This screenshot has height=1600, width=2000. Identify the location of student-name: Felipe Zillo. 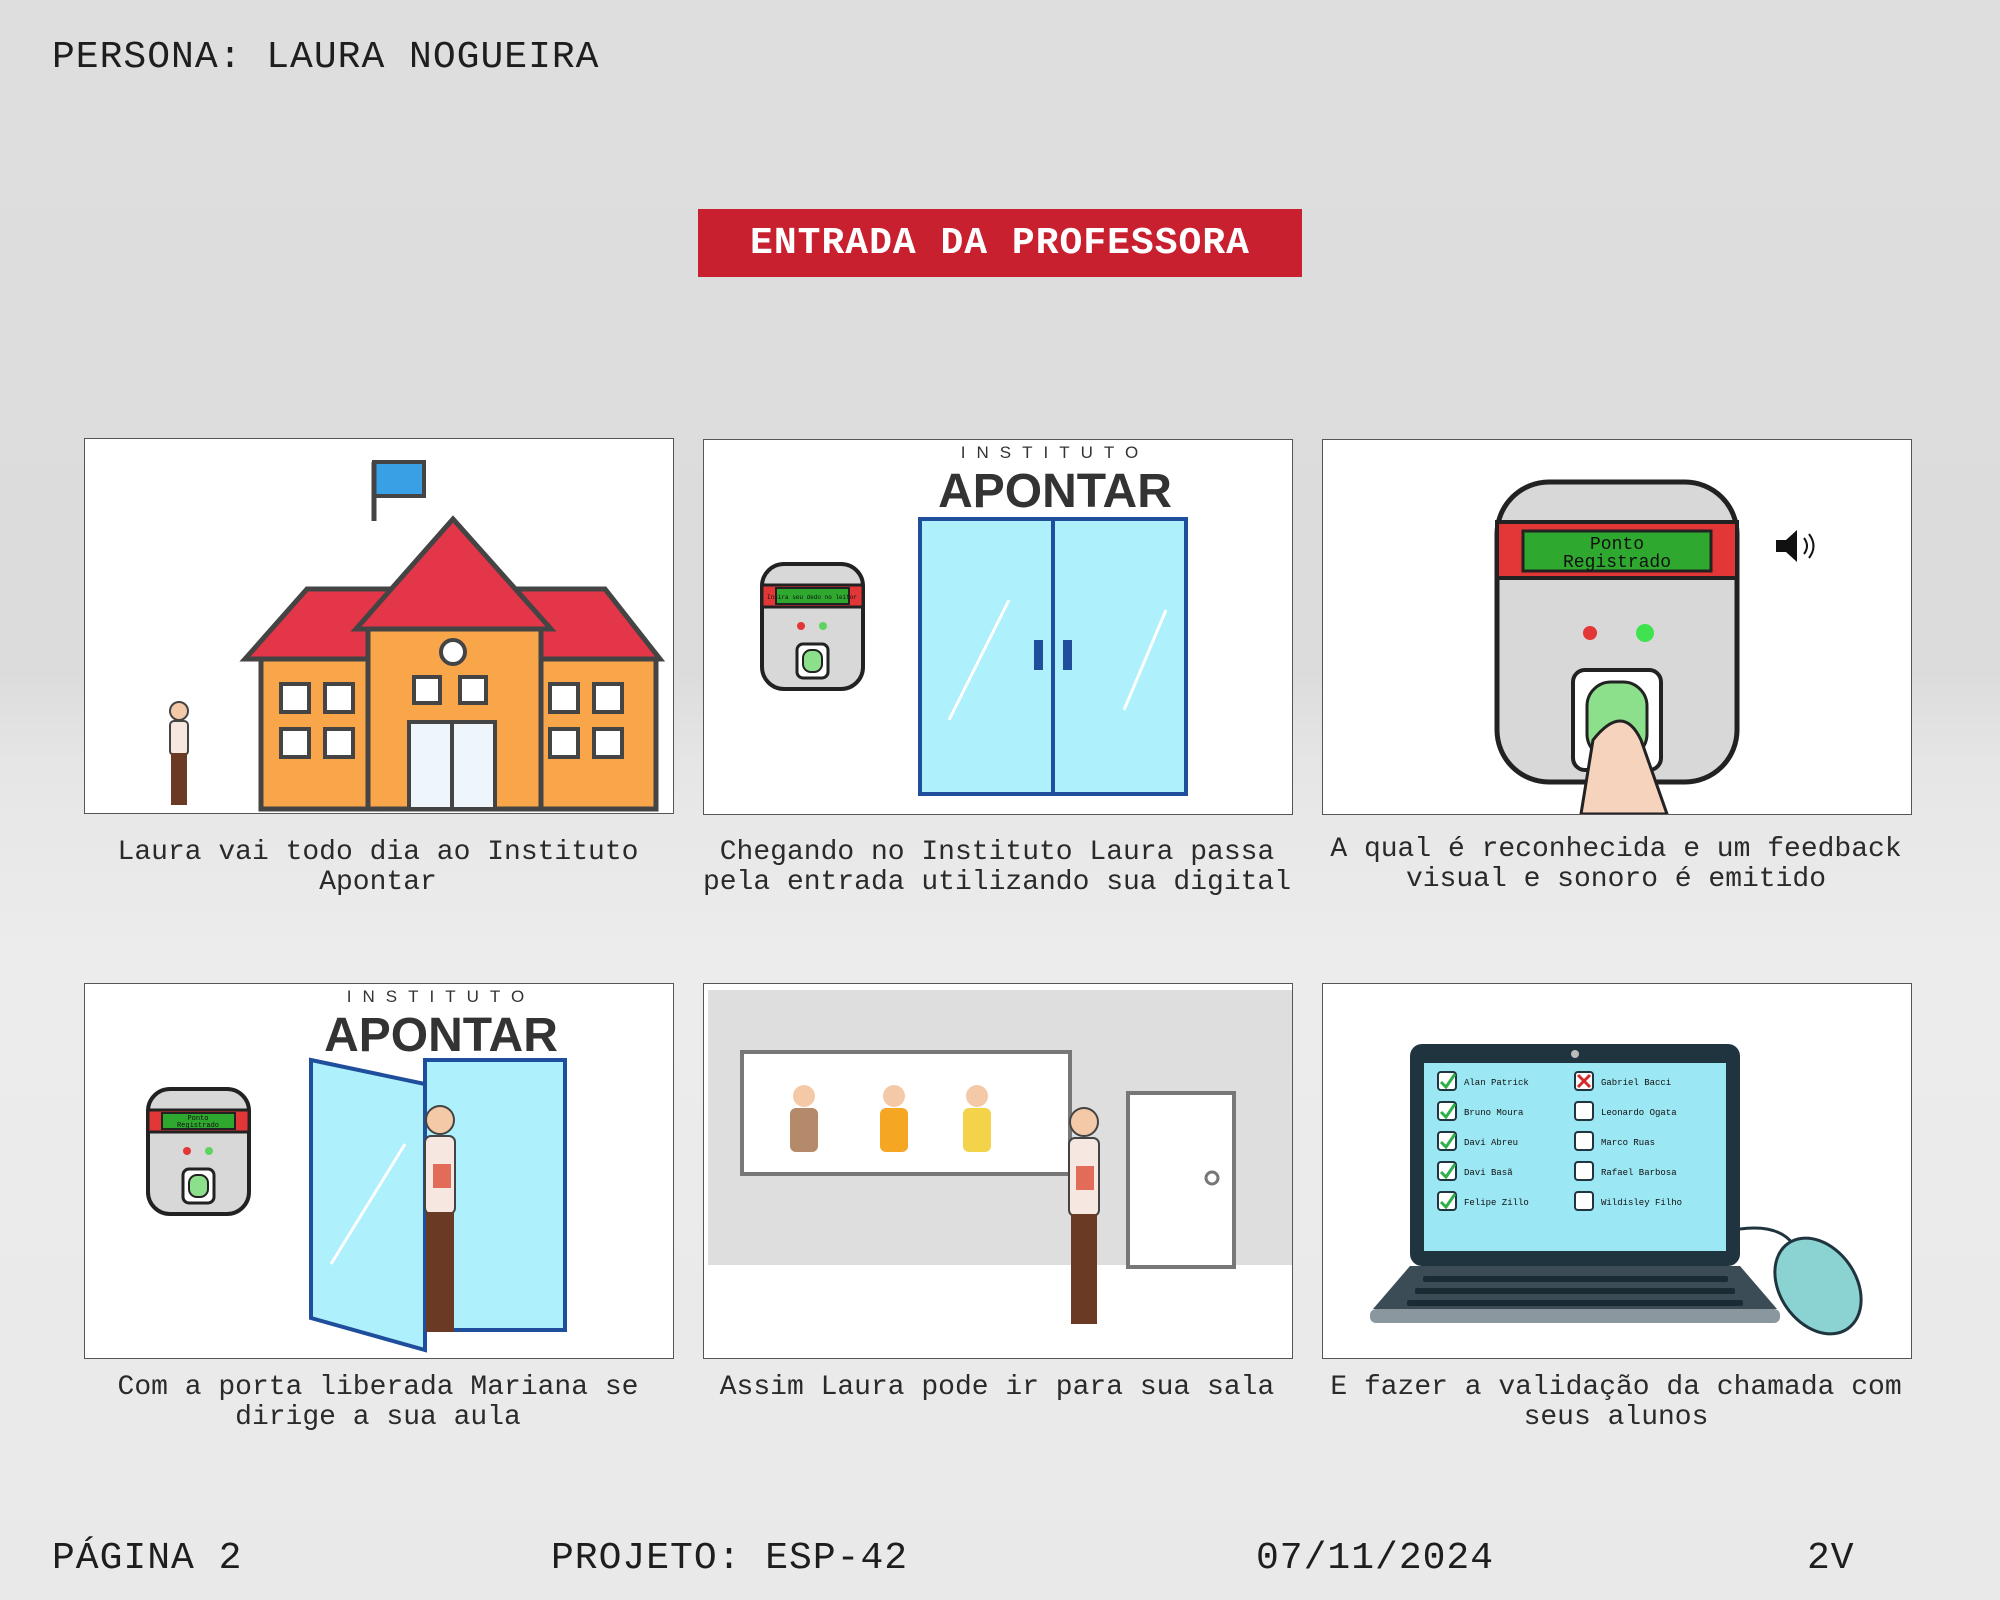
(1496, 1203).